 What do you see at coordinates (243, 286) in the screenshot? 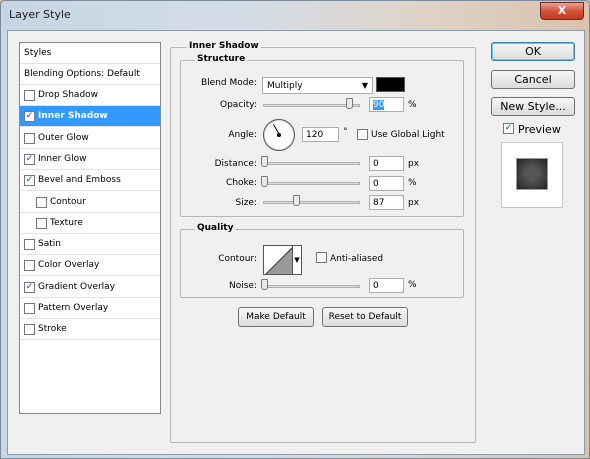
I see `noise-label: Noise:` at bounding box center [243, 286].